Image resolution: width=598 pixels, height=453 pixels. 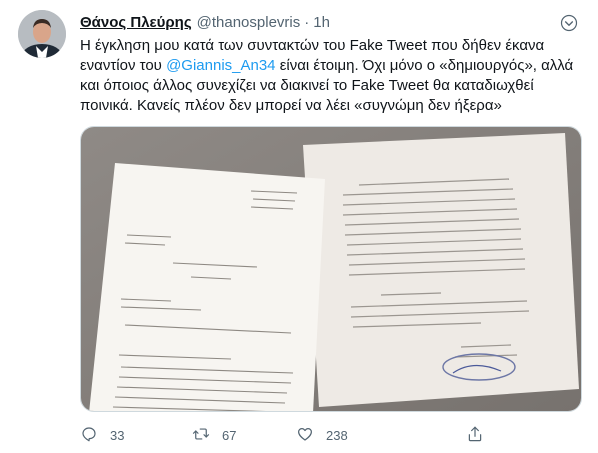 What do you see at coordinates (102, 435) in the screenshot?
I see `reply-button: 33` at bounding box center [102, 435].